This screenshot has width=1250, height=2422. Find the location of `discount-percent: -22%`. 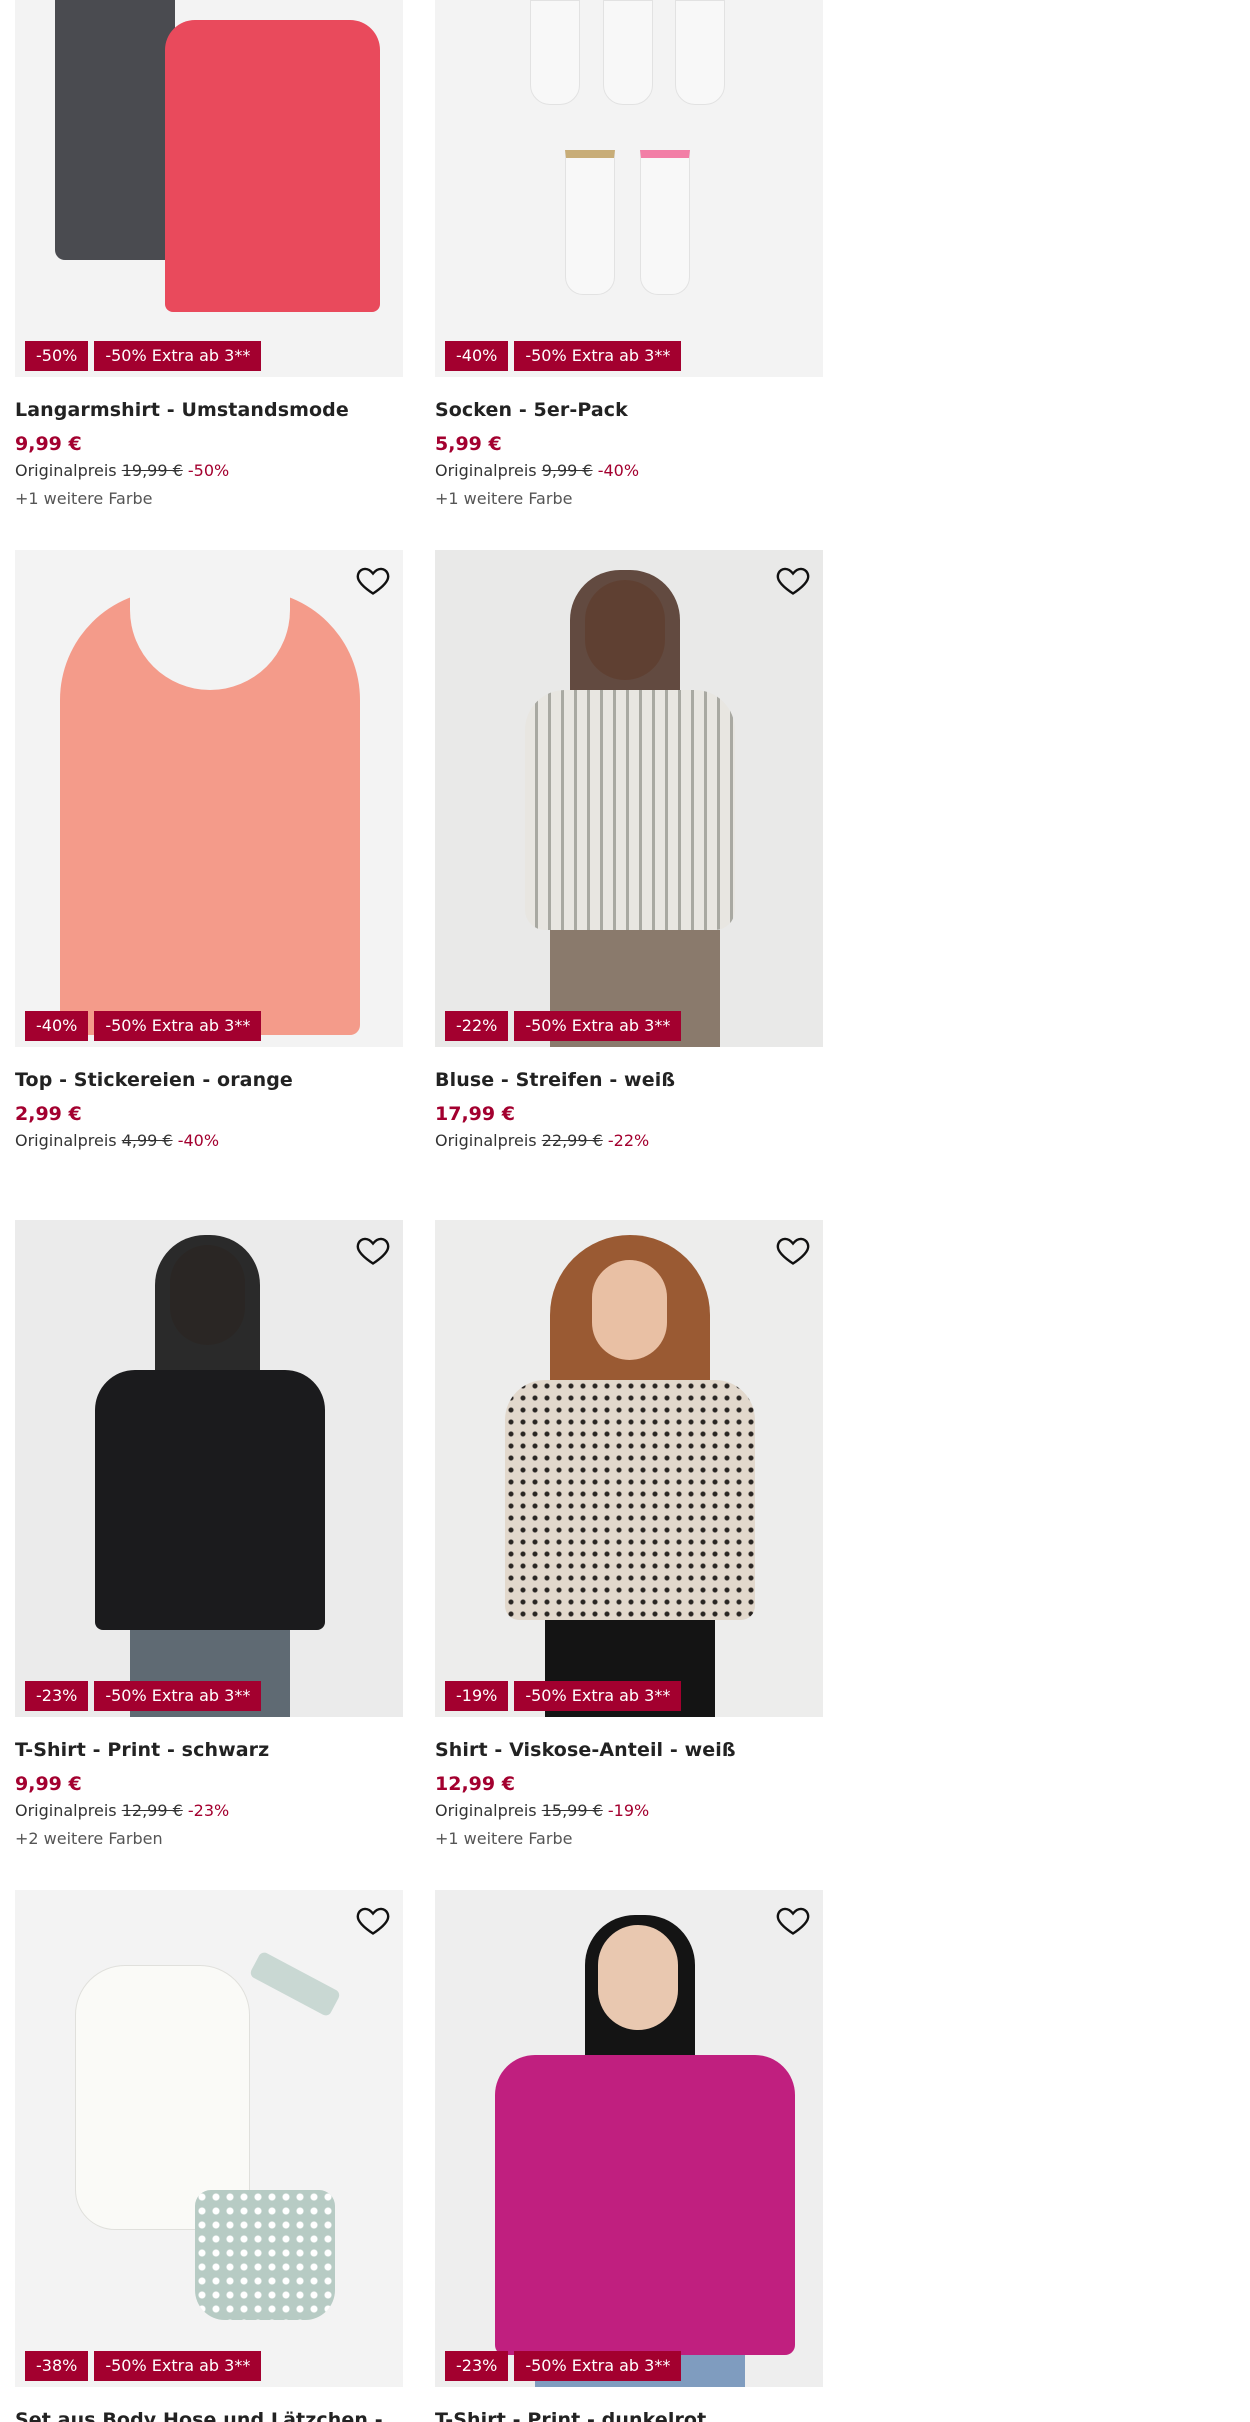

discount-percent: -22% is located at coordinates (628, 1140).